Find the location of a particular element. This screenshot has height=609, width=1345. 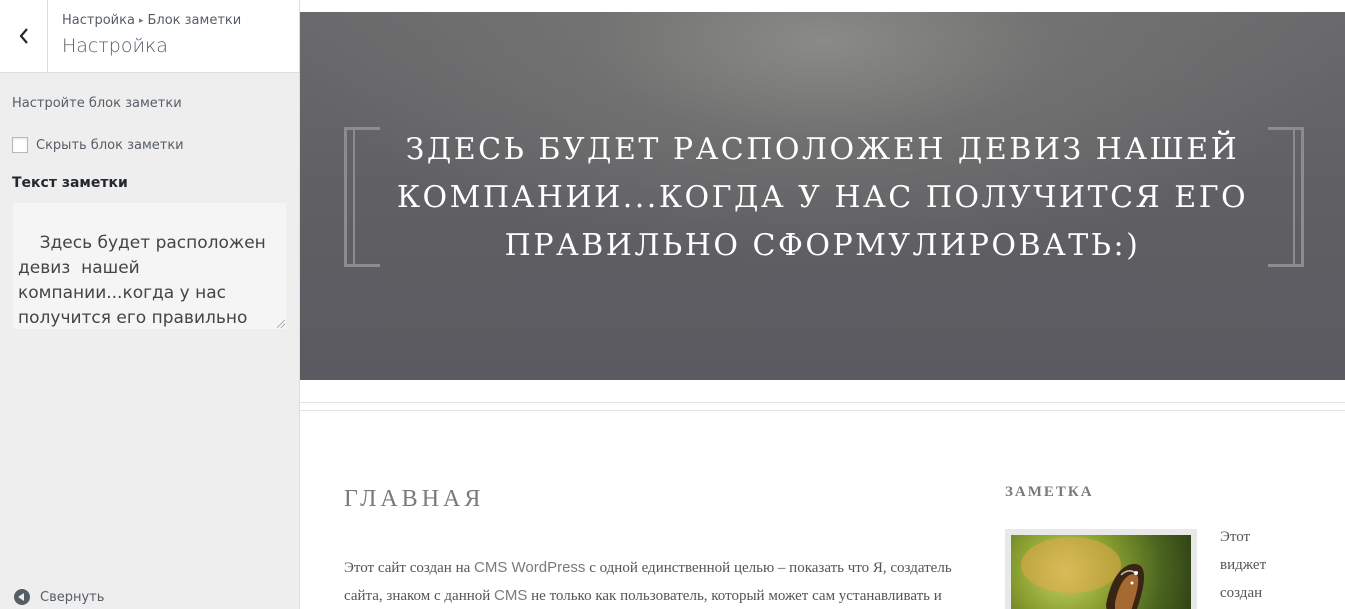

resize-handle-icon is located at coordinates (281, 324).